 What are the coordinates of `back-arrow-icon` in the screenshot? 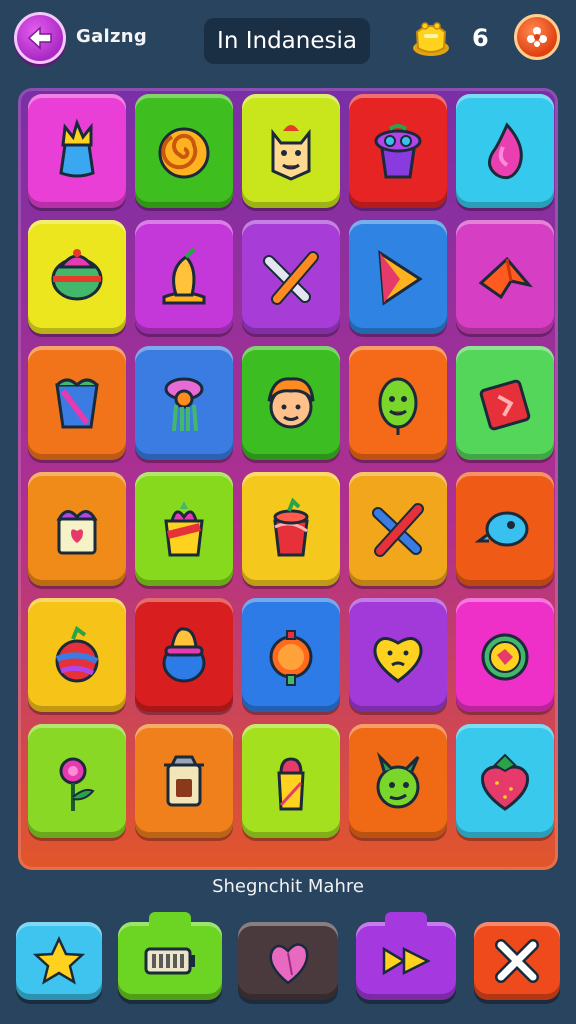 It's located at (39, 38).